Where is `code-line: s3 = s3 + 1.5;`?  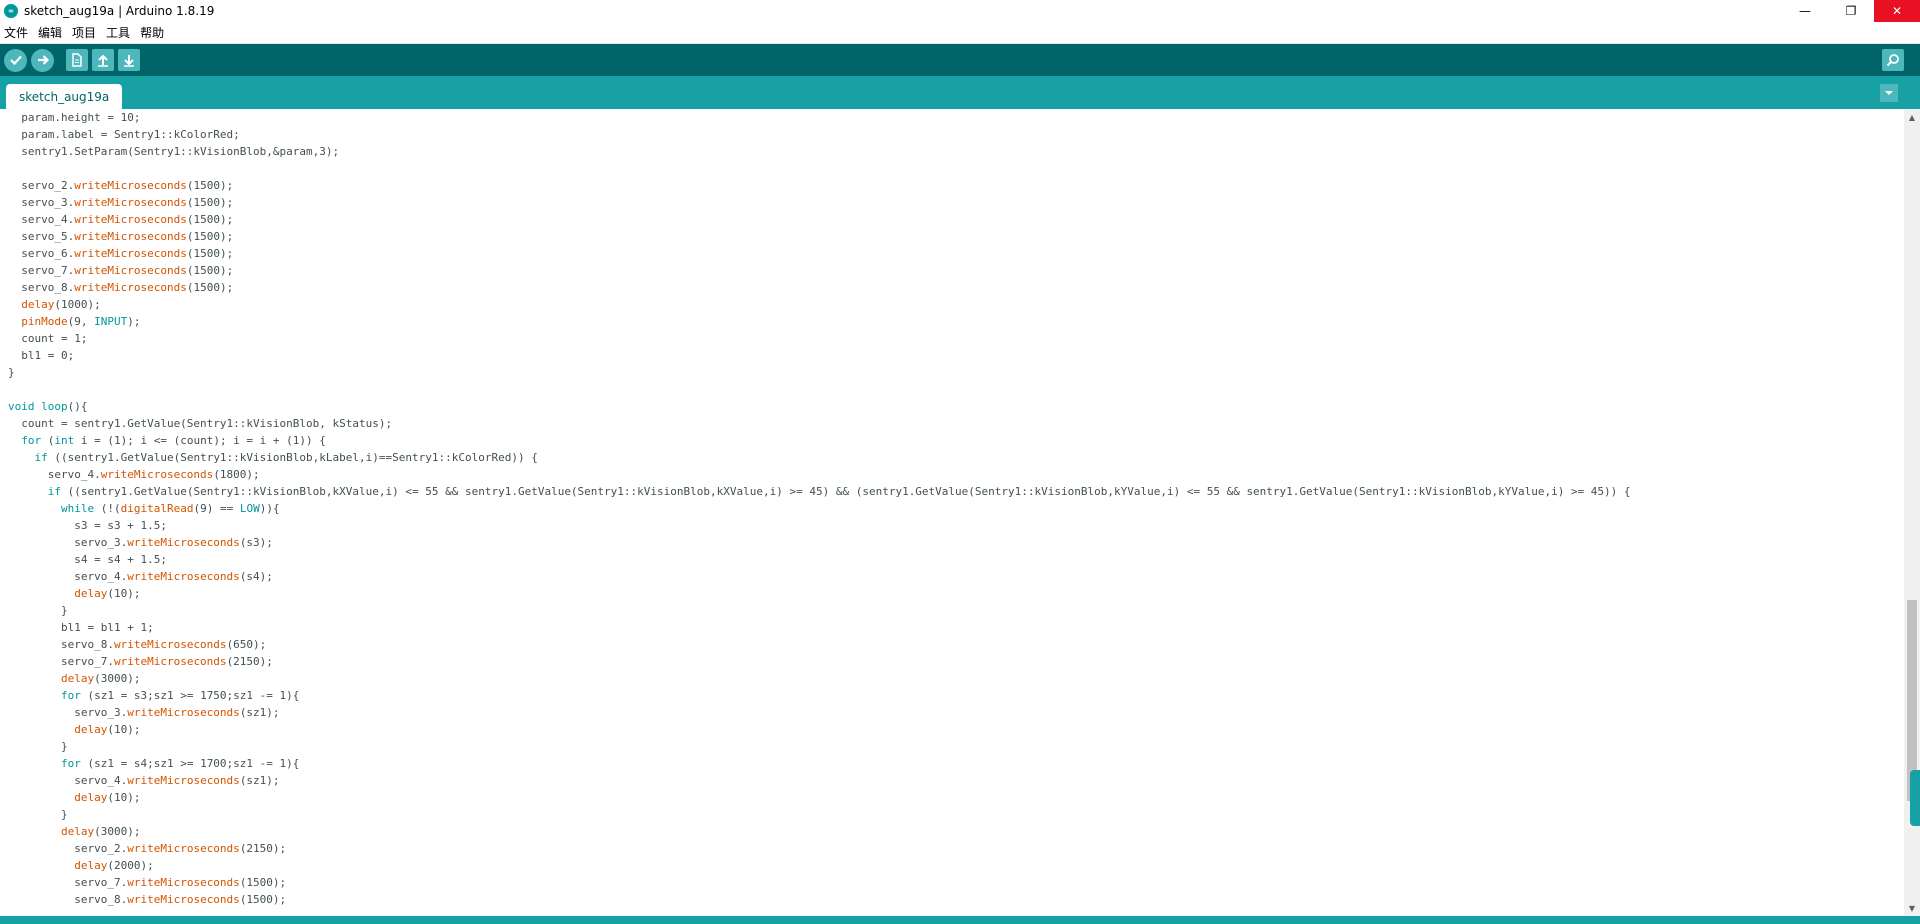 code-line: s3 = s3 + 1.5; is located at coordinates (87, 525).